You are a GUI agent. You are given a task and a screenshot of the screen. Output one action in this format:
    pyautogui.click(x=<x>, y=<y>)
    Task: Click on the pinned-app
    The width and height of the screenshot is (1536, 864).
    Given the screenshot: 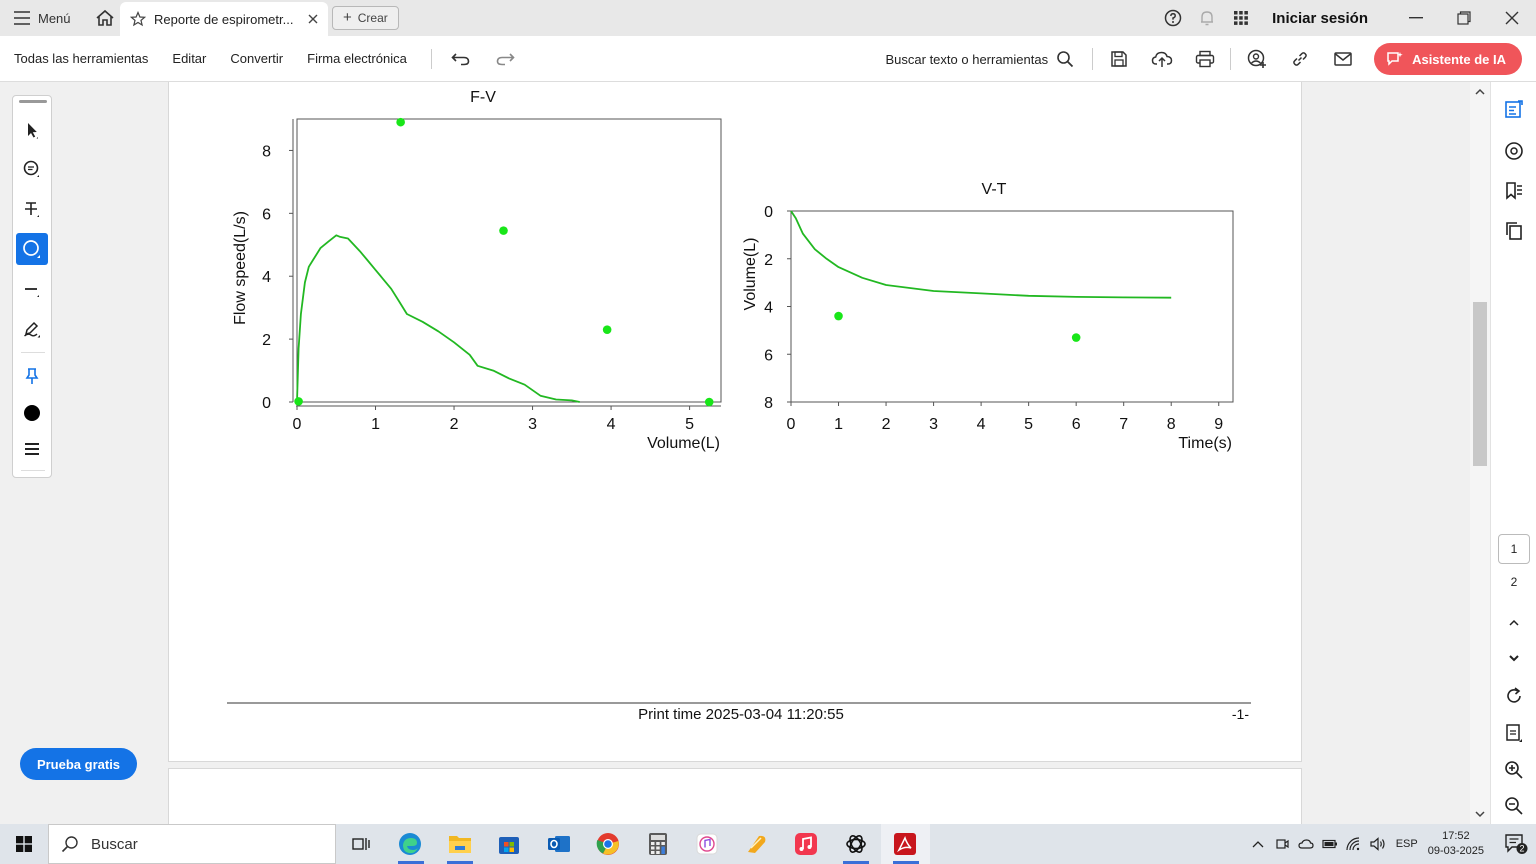 What is the action you would take?
    pyautogui.click(x=757, y=844)
    